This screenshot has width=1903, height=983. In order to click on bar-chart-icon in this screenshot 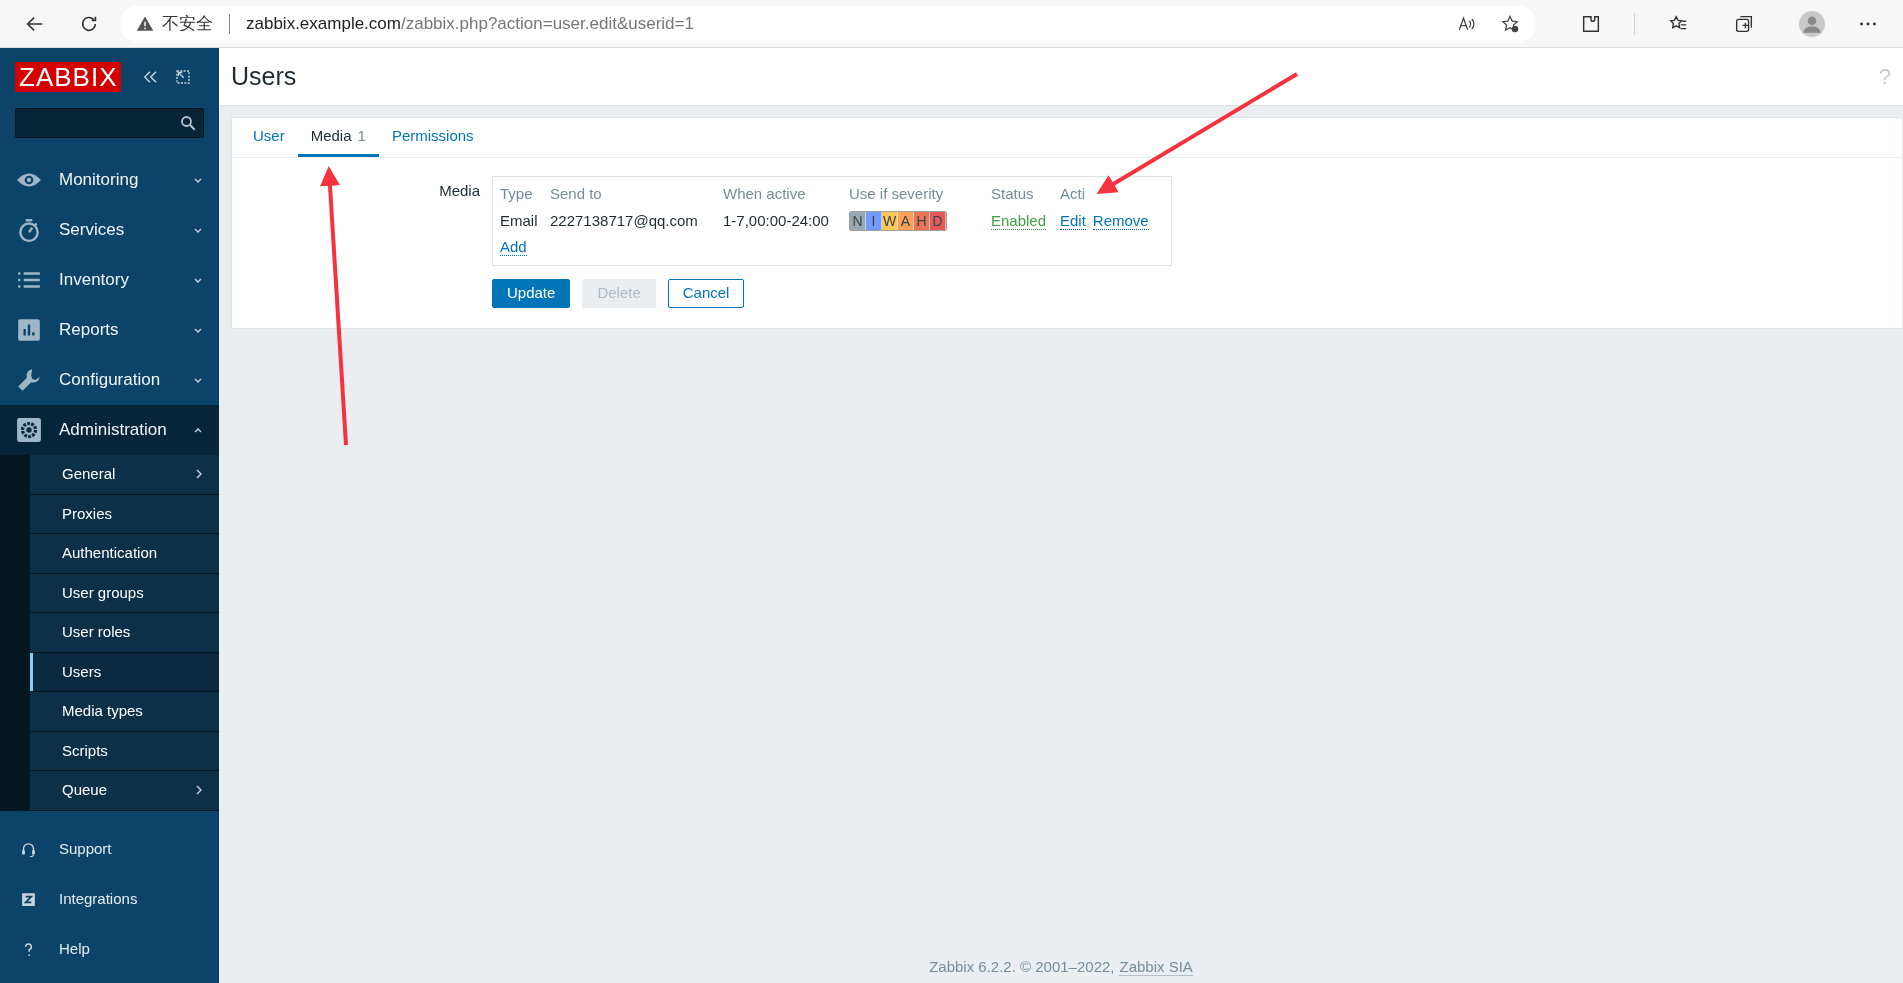, I will do `click(29, 330)`.